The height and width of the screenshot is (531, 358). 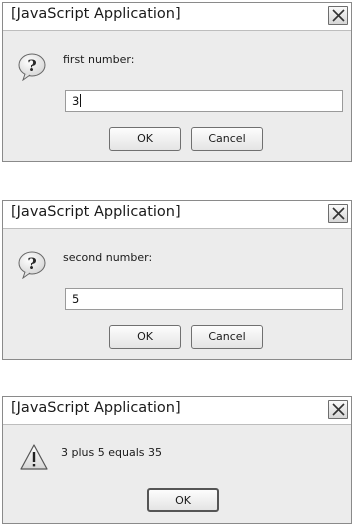 What do you see at coordinates (108, 257) in the screenshot?
I see `prompt-label: second number:` at bounding box center [108, 257].